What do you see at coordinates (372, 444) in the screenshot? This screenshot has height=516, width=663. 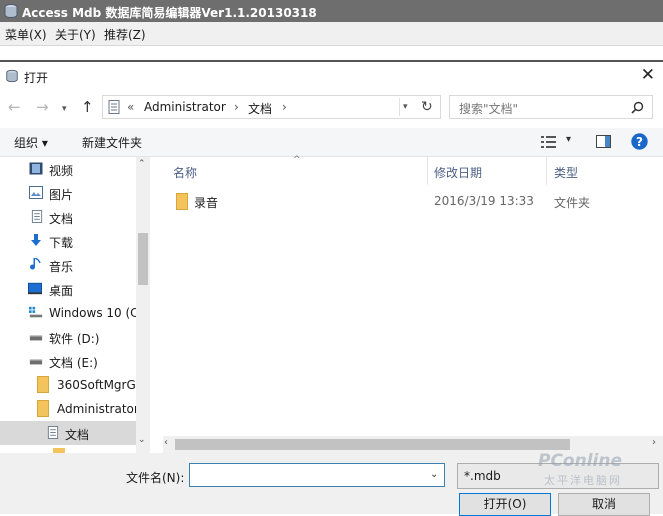 I see `hscrollbar-thumb` at bounding box center [372, 444].